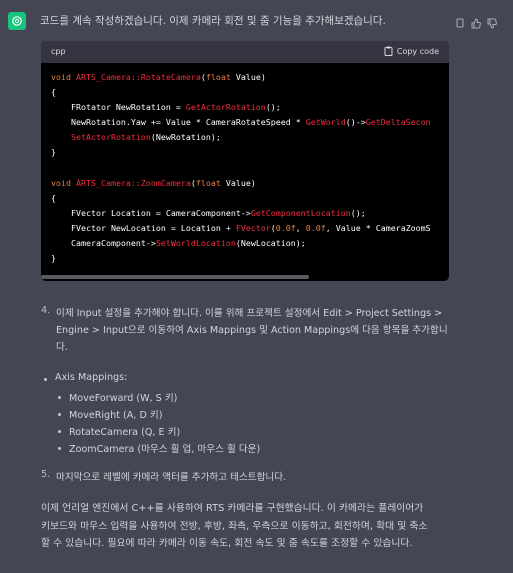 The width and height of the screenshot is (513, 573). What do you see at coordinates (62, 347) in the screenshot?
I see `step-4-line: 다.` at bounding box center [62, 347].